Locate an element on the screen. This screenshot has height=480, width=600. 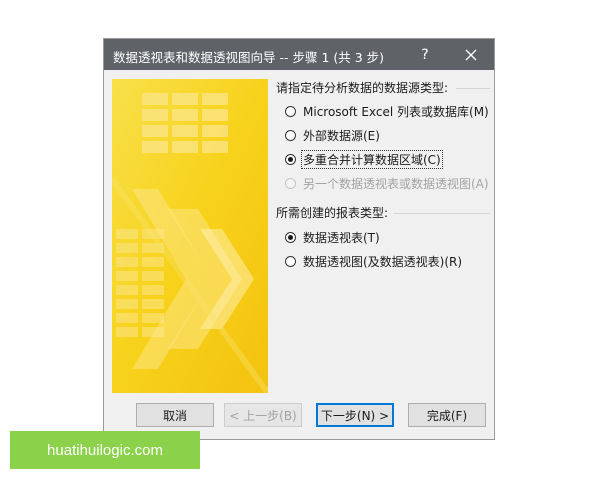
radio-pivot-chart: 数据透视图(及数据透视表)(R) is located at coordinates (374, 261).